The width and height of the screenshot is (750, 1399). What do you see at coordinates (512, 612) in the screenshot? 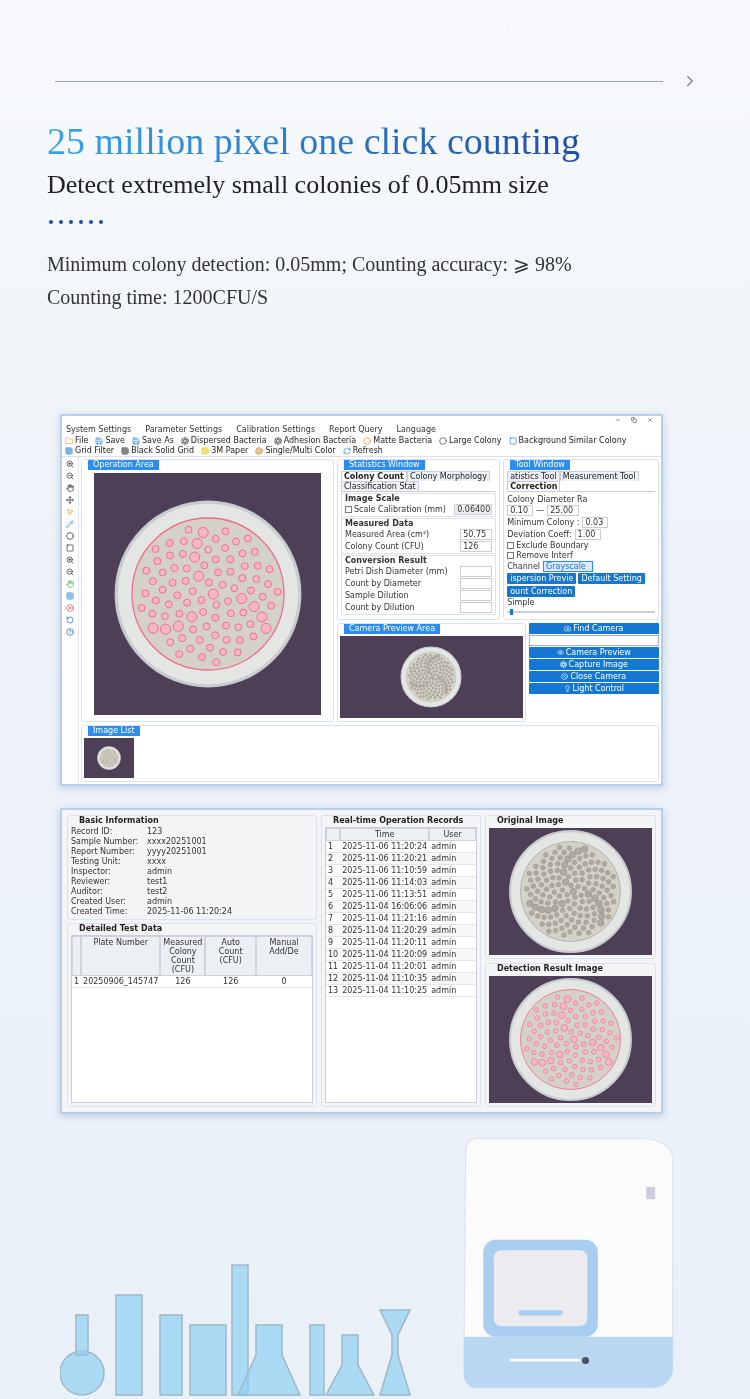
I see `slider-thumb` at bounding box center [512, 612].